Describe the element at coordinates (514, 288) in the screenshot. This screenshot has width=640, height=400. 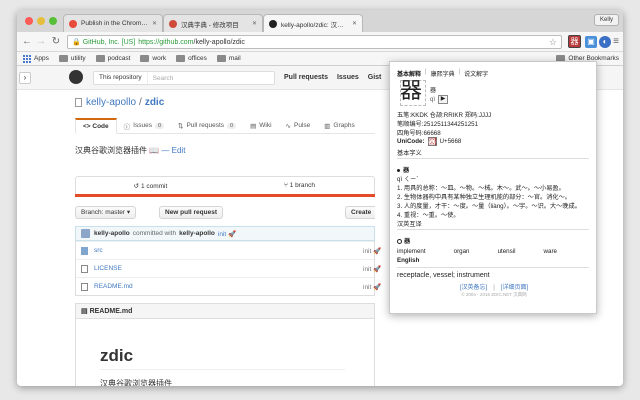
I see `detail-page-link: [详细页面]` at that location.